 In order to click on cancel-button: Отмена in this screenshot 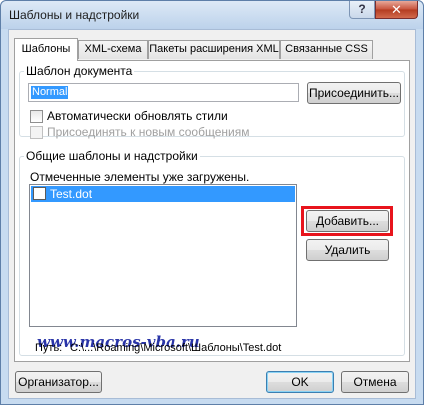, I will do `click(375, 382)`.